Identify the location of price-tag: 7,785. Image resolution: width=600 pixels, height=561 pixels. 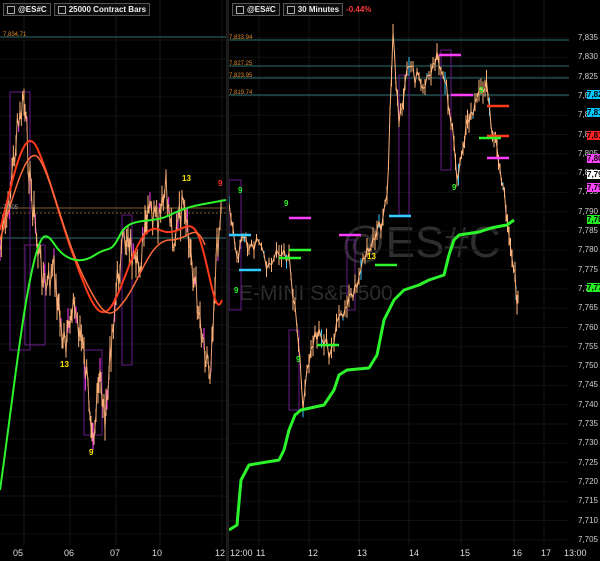
(593, 219).